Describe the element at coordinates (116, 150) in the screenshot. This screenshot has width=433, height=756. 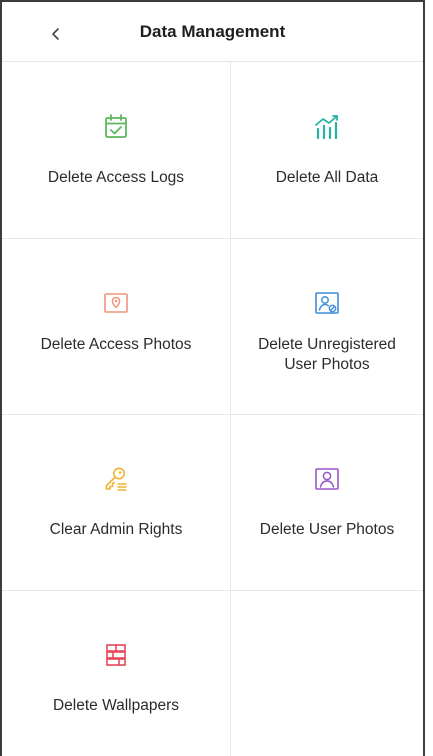
I see `tile-delete-access-logs: Delete Access Logs` at that location.